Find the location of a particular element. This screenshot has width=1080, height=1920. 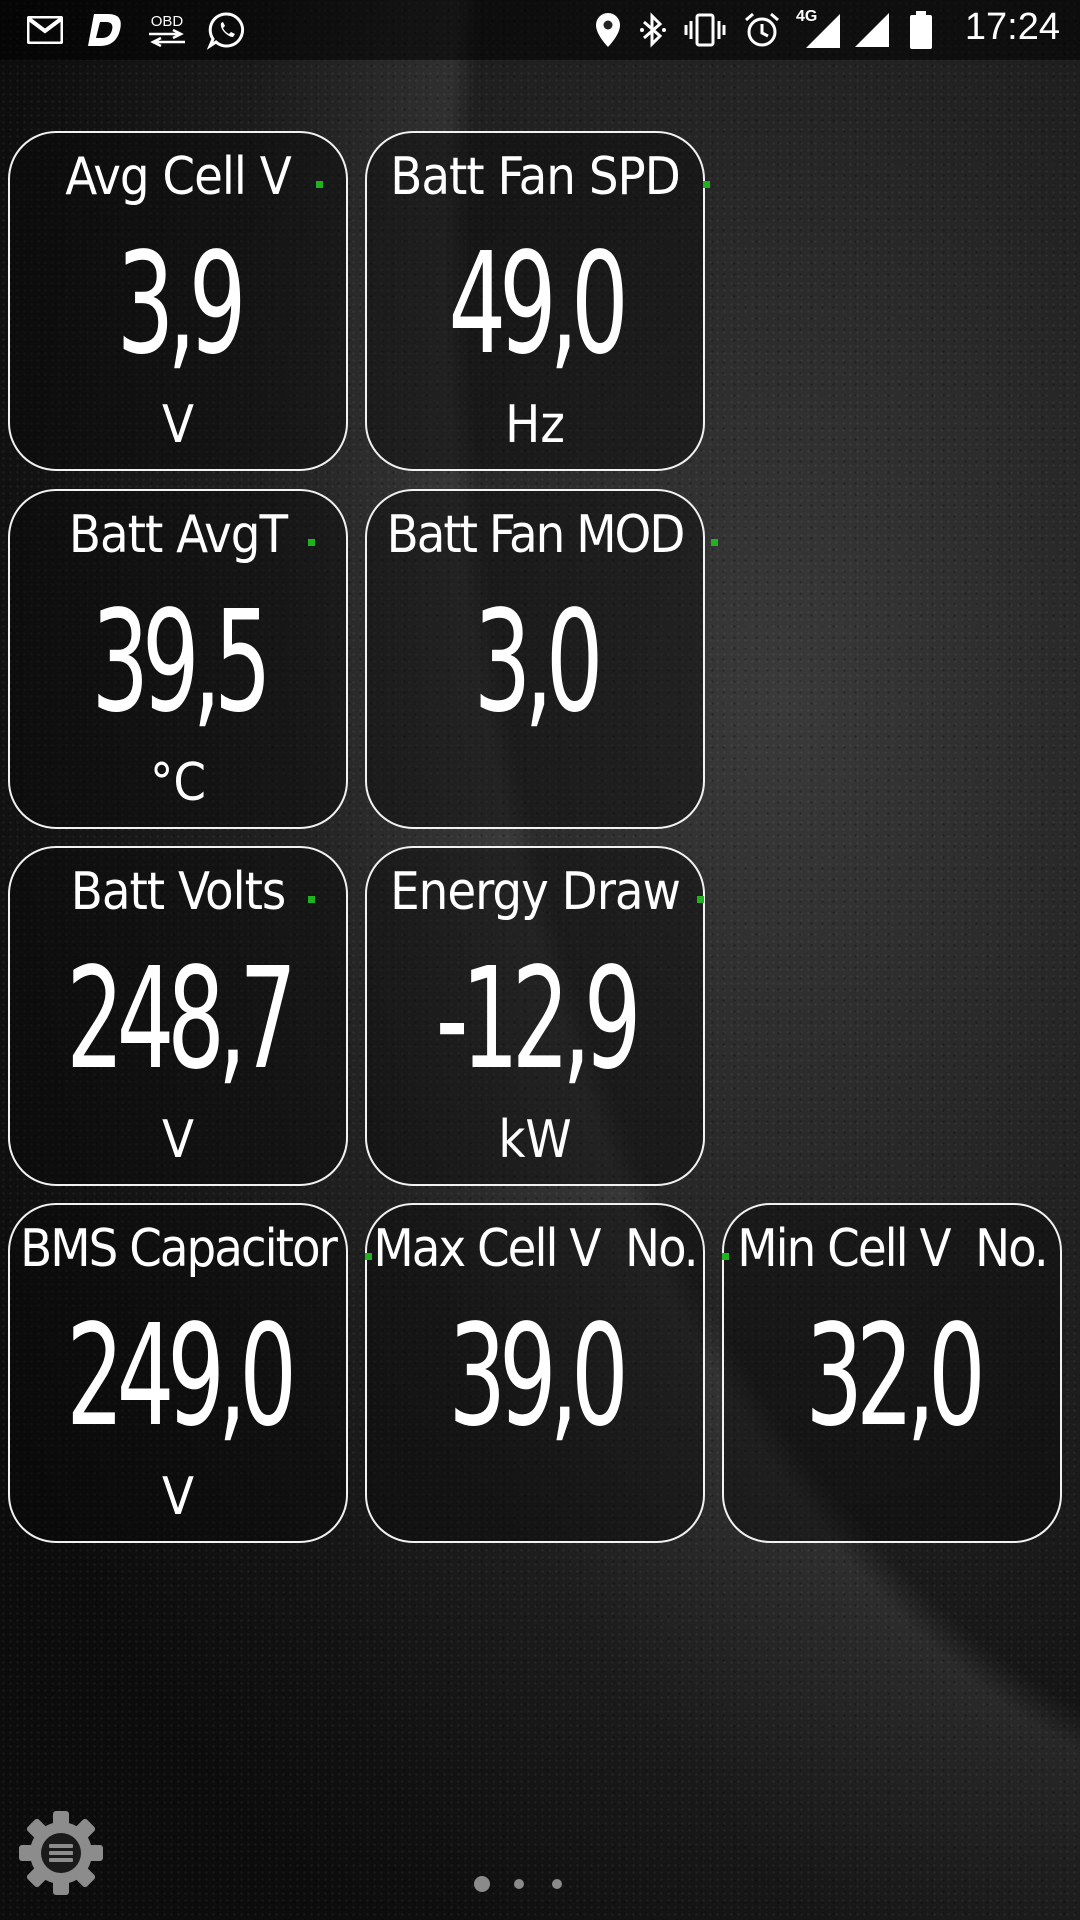

gauge-batt-avgt: Batt AvgT 39,5 °C is located at coordinates (178, 659).